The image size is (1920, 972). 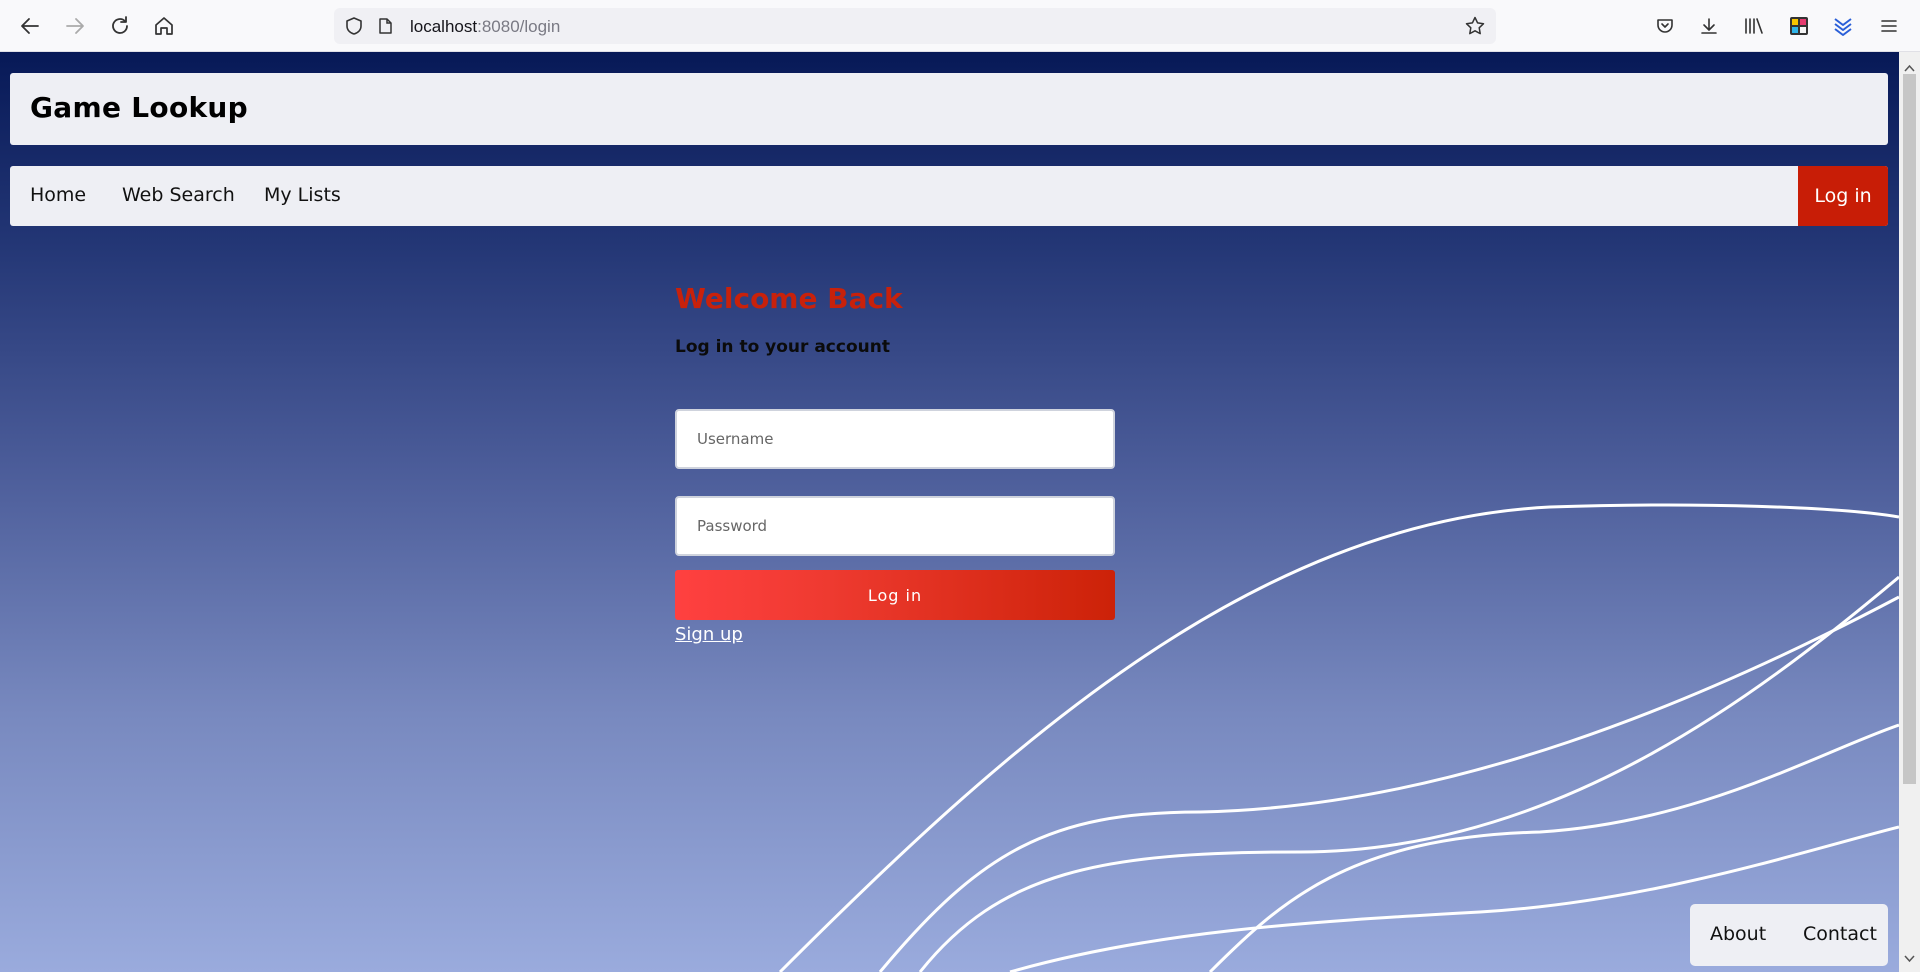 What do you see at coordinates (1843, 196) in the screenshot?
I see `nav-login-button: Log in` at bounding box center [1843, 196].